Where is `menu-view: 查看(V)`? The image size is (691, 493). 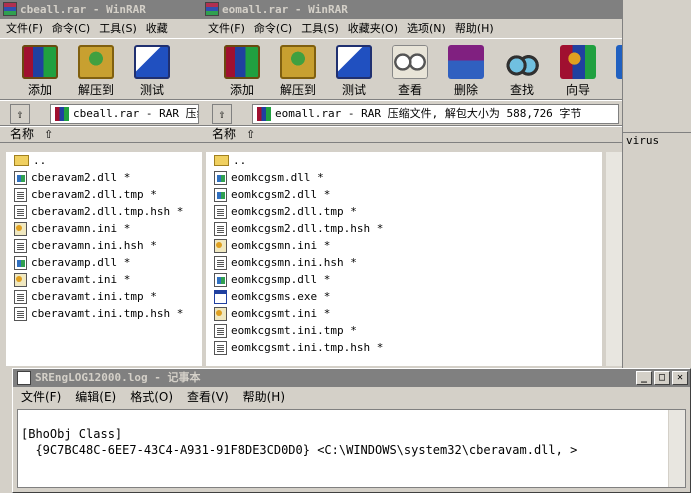 menu-view: 查看(V) is located at coordinates (208, 397).